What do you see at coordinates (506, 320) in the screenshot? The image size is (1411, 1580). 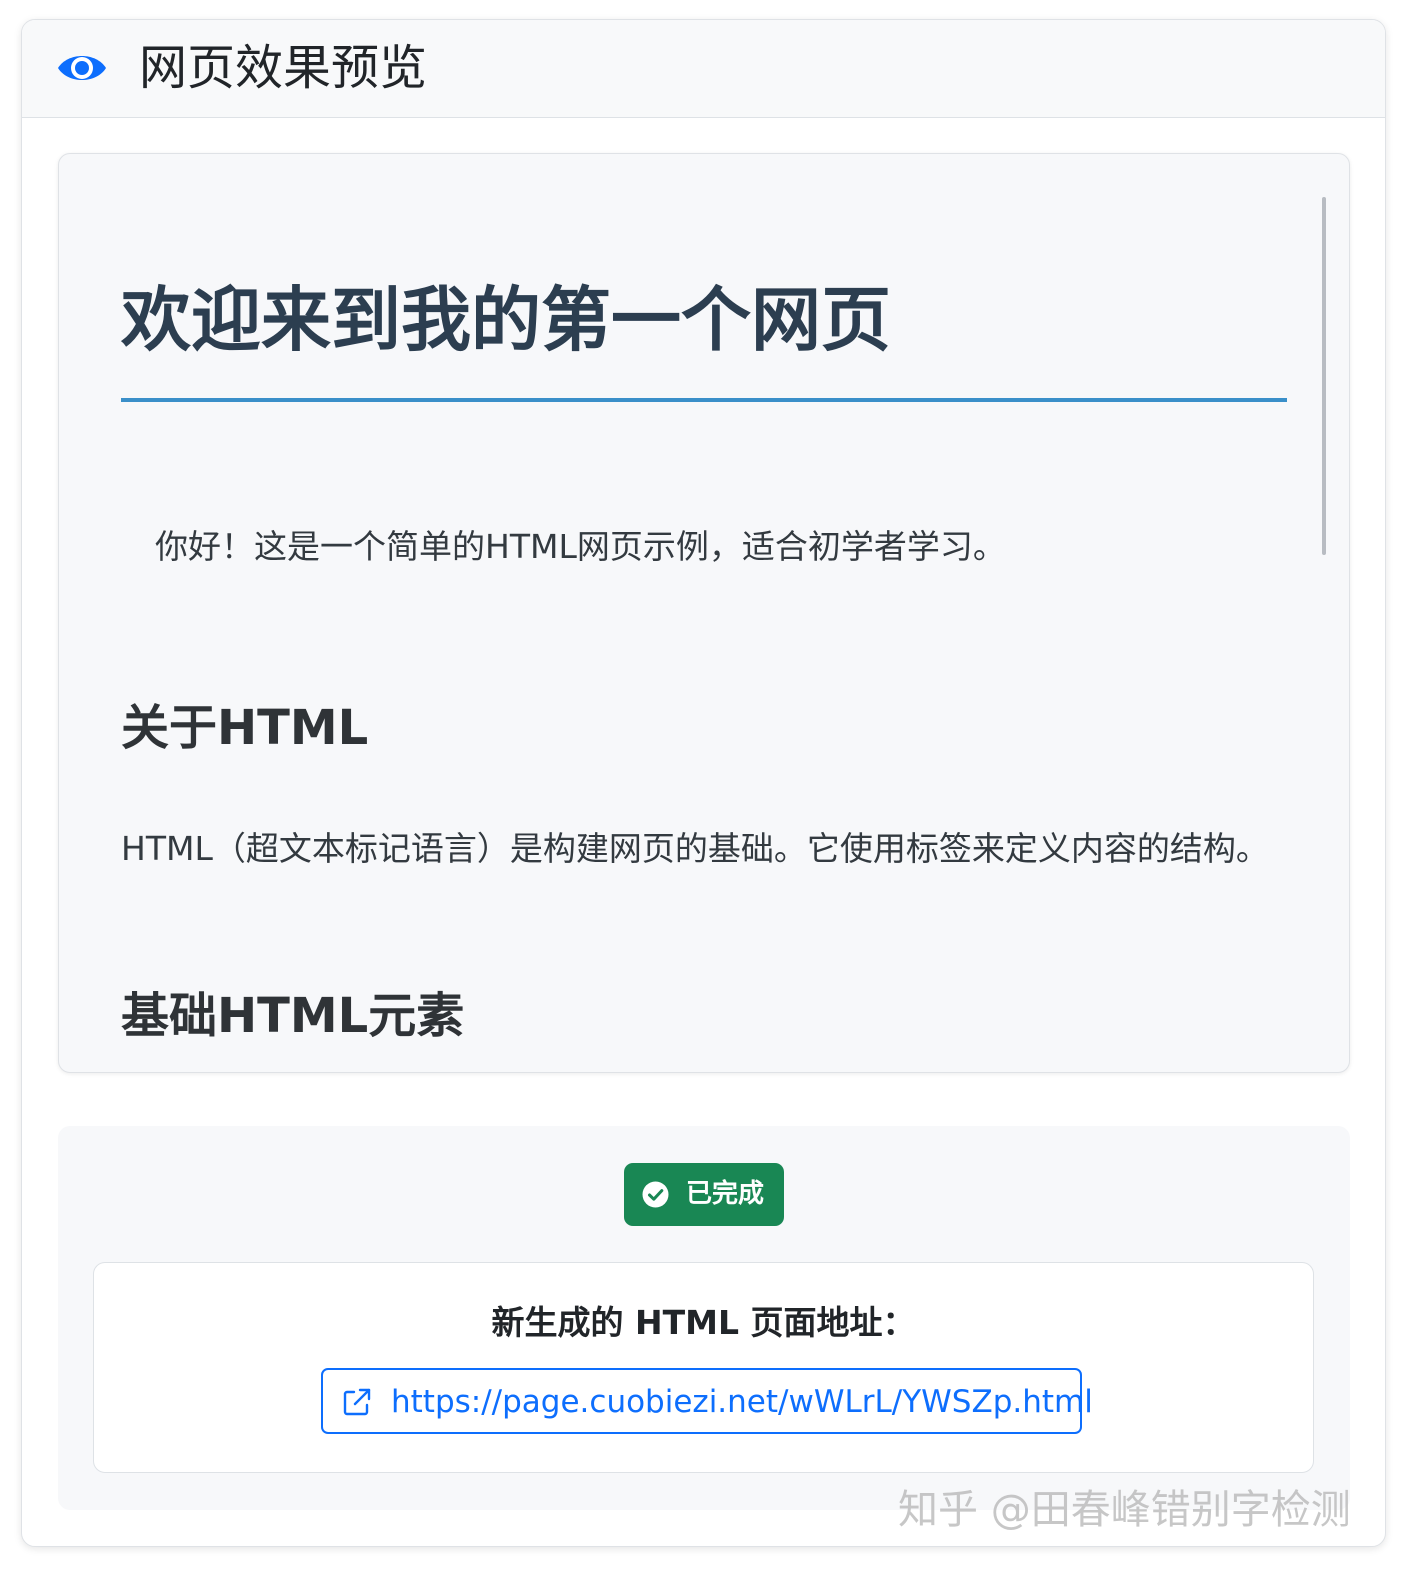 I see `preview-heading: 欢迎来到我的第一个网页` at bounding box center [506, 320].